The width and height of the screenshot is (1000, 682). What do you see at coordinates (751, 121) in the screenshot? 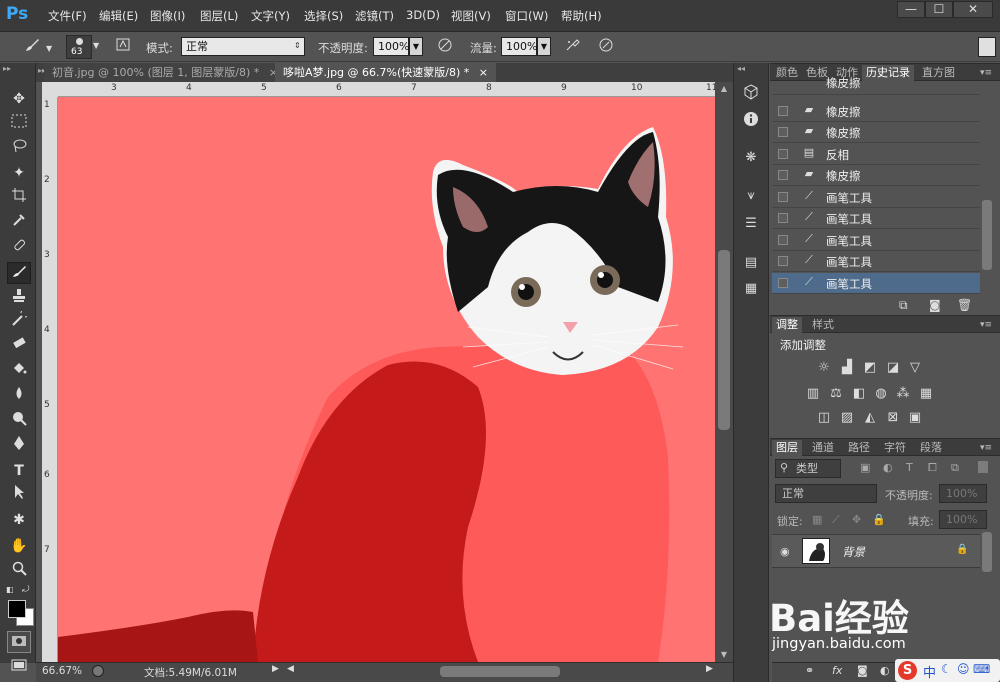
I see `info-panel-icon` at bounding box center [751, 121].